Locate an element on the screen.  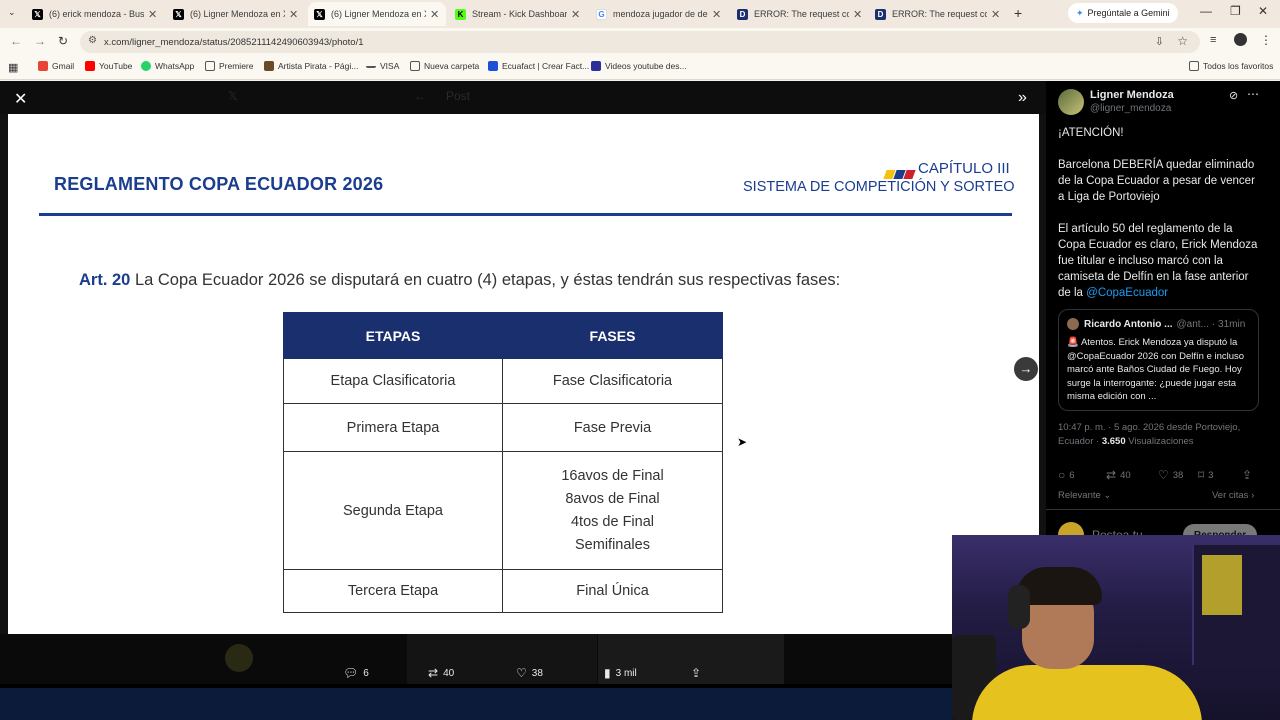
tab-title: ERROR: The request could is located at coordinates (939, 14).